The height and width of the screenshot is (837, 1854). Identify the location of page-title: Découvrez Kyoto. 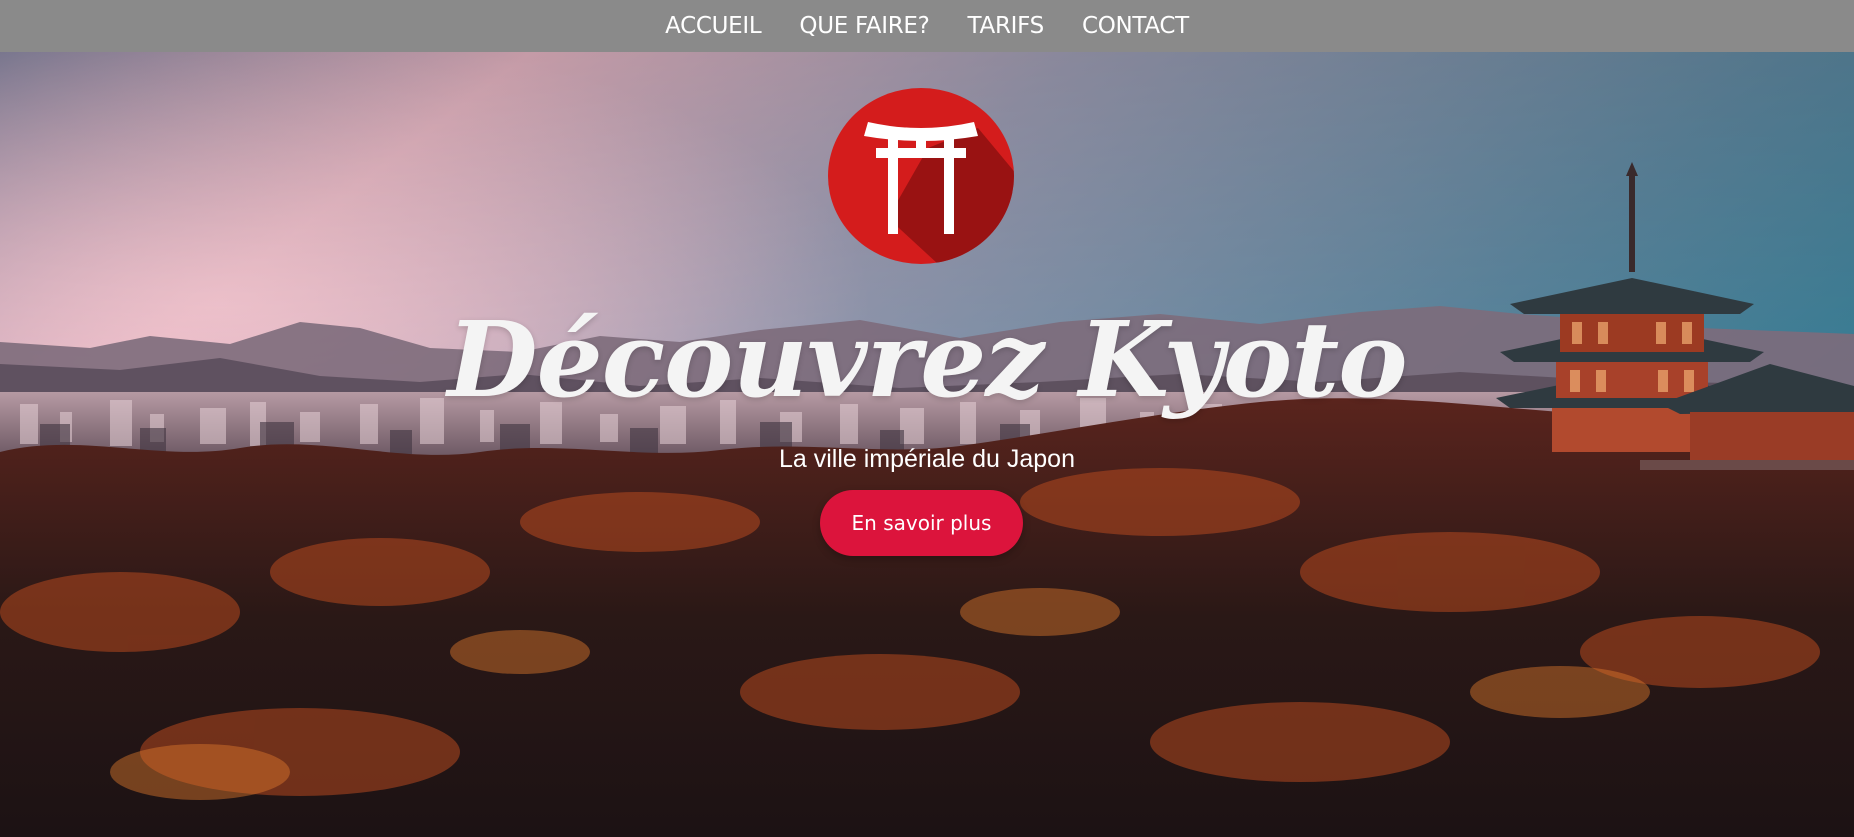
(927, 359).